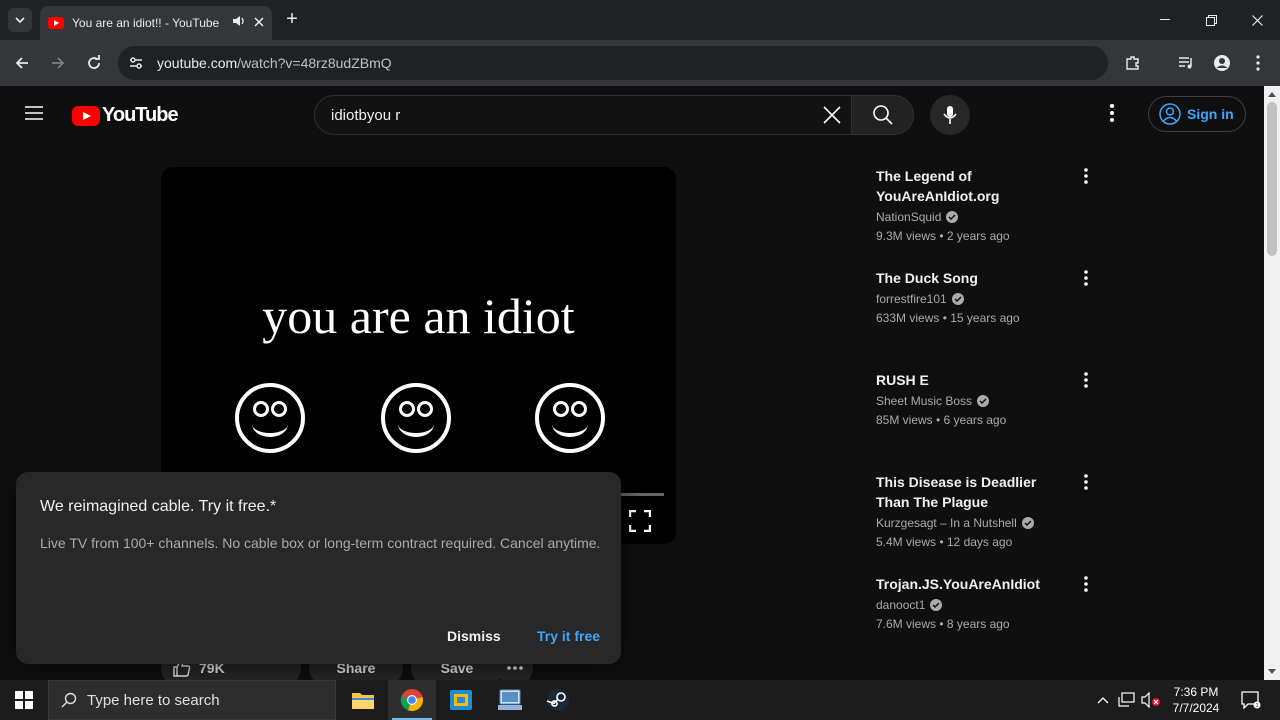  What do you see at coordinates (946, 523) in the screenshot?
I see `channel-name: Kurzgesagt – In a Nutshell` at bounding box center [946, 523].